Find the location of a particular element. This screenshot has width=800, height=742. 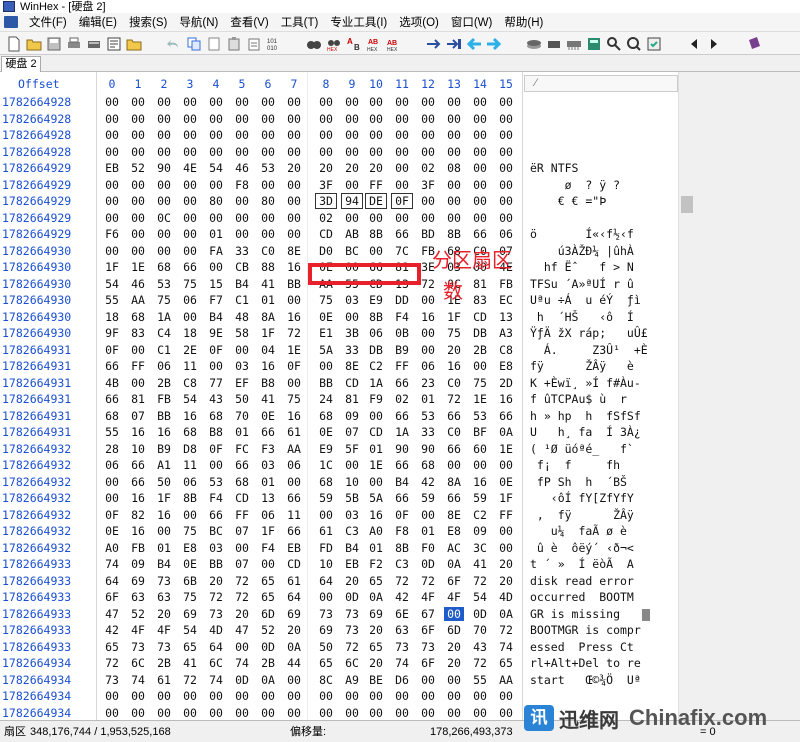

hex-byte: 3F is located at coordinates (428, 185).